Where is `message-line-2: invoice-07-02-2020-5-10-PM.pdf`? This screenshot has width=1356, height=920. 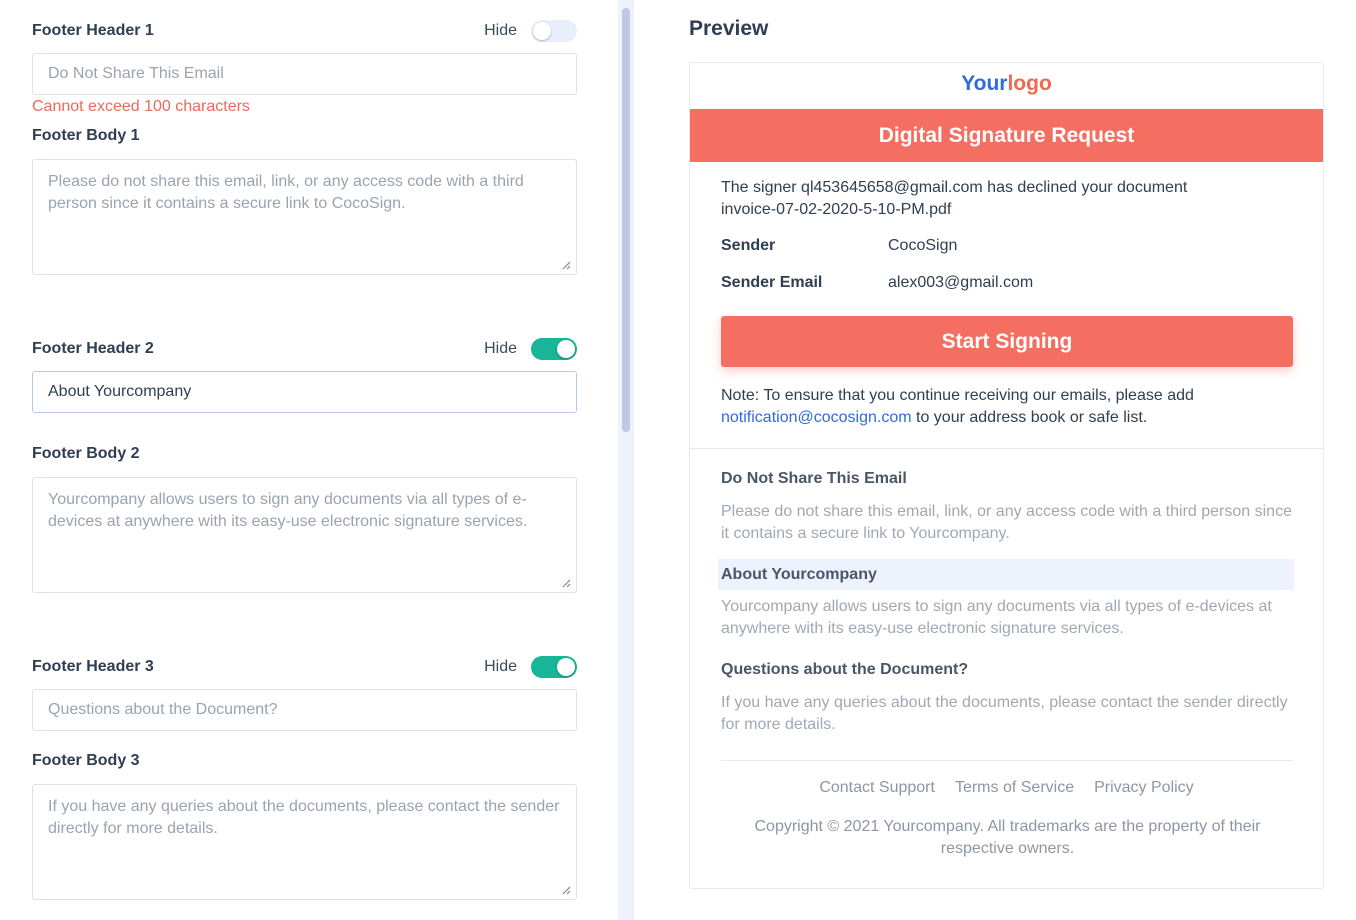 message-line-2: invoice-07-02-2020-5-10-PM.pdf is located at coordinates (836, 209).